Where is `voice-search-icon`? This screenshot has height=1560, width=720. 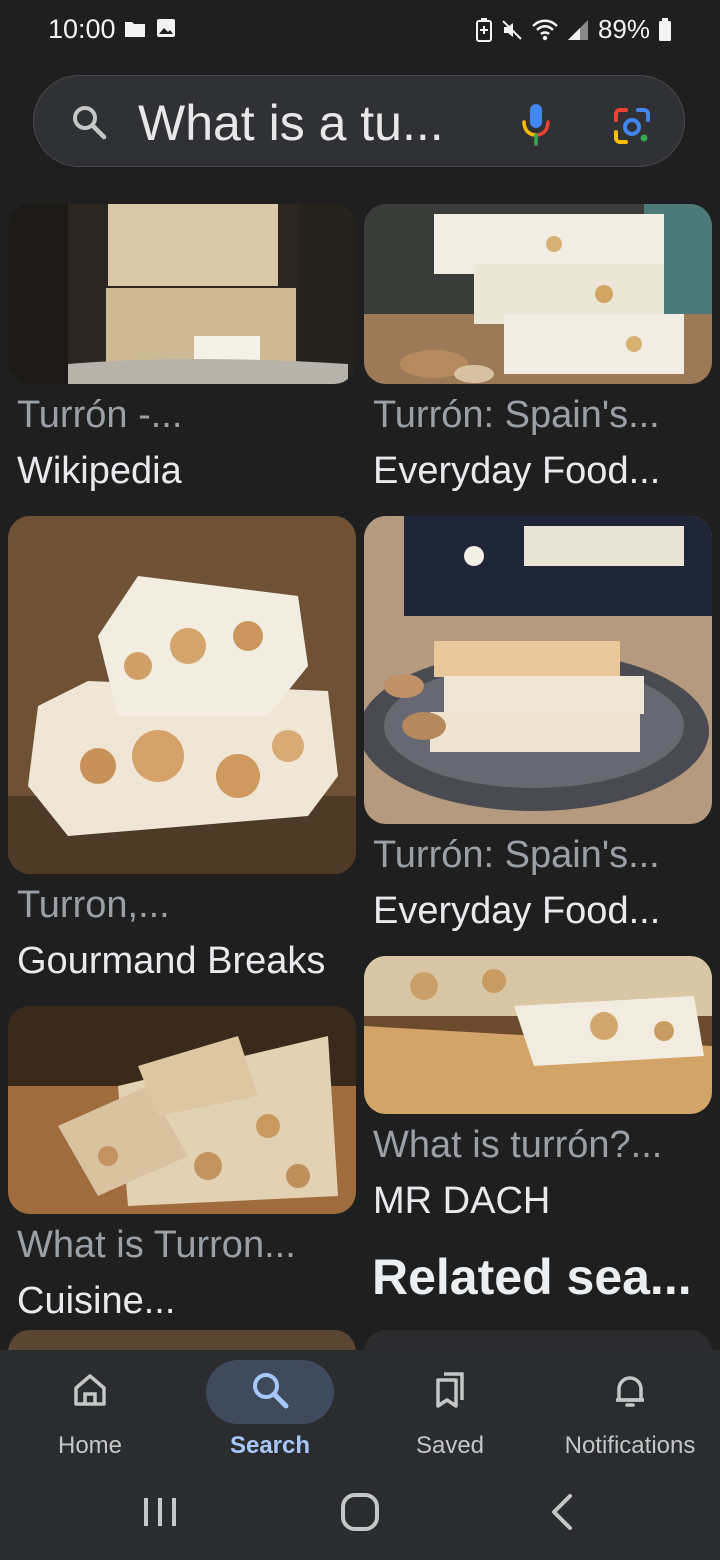 voice-search-icon is located at coordinates (536, 124).